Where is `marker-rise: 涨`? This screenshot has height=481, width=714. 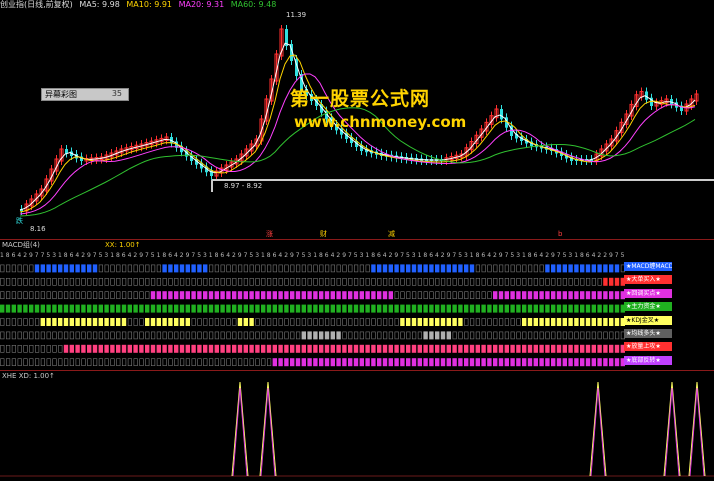
marker-rise: 涨 is located at coordinates (269, 233).